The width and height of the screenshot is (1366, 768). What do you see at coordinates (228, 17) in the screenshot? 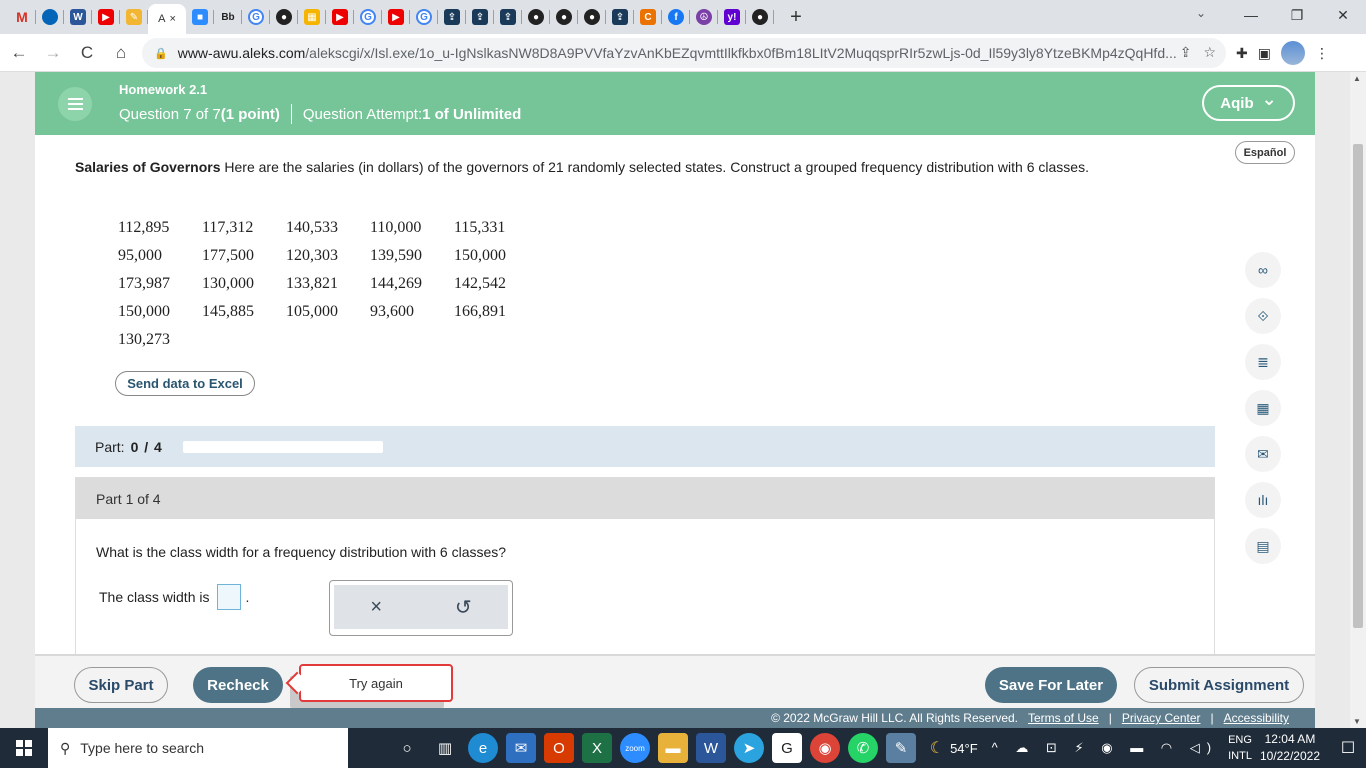
I see `tab-blackboard: Bb` at bounding box center [228, 17].